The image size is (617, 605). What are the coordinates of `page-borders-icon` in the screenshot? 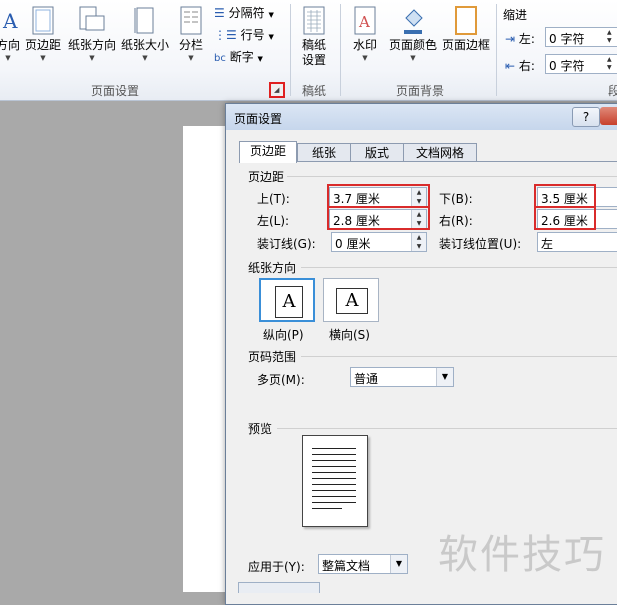 It's located at (466, 20).